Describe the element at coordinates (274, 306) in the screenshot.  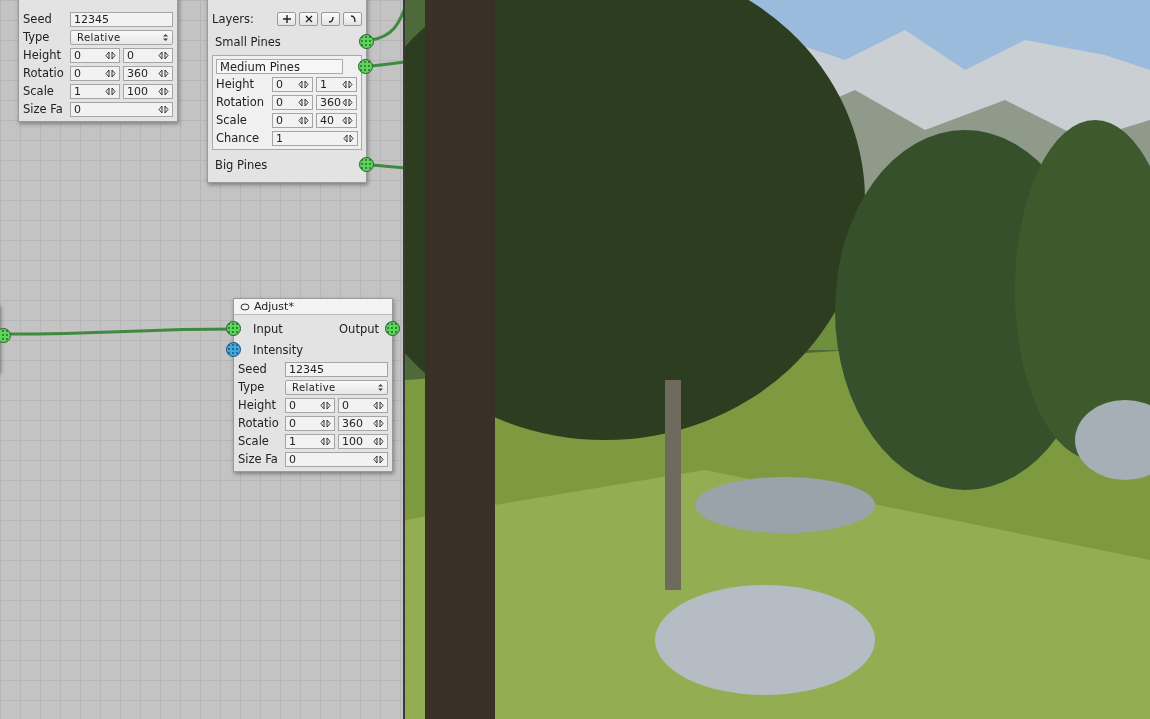
I see `node-title: Adjust*` at that location.